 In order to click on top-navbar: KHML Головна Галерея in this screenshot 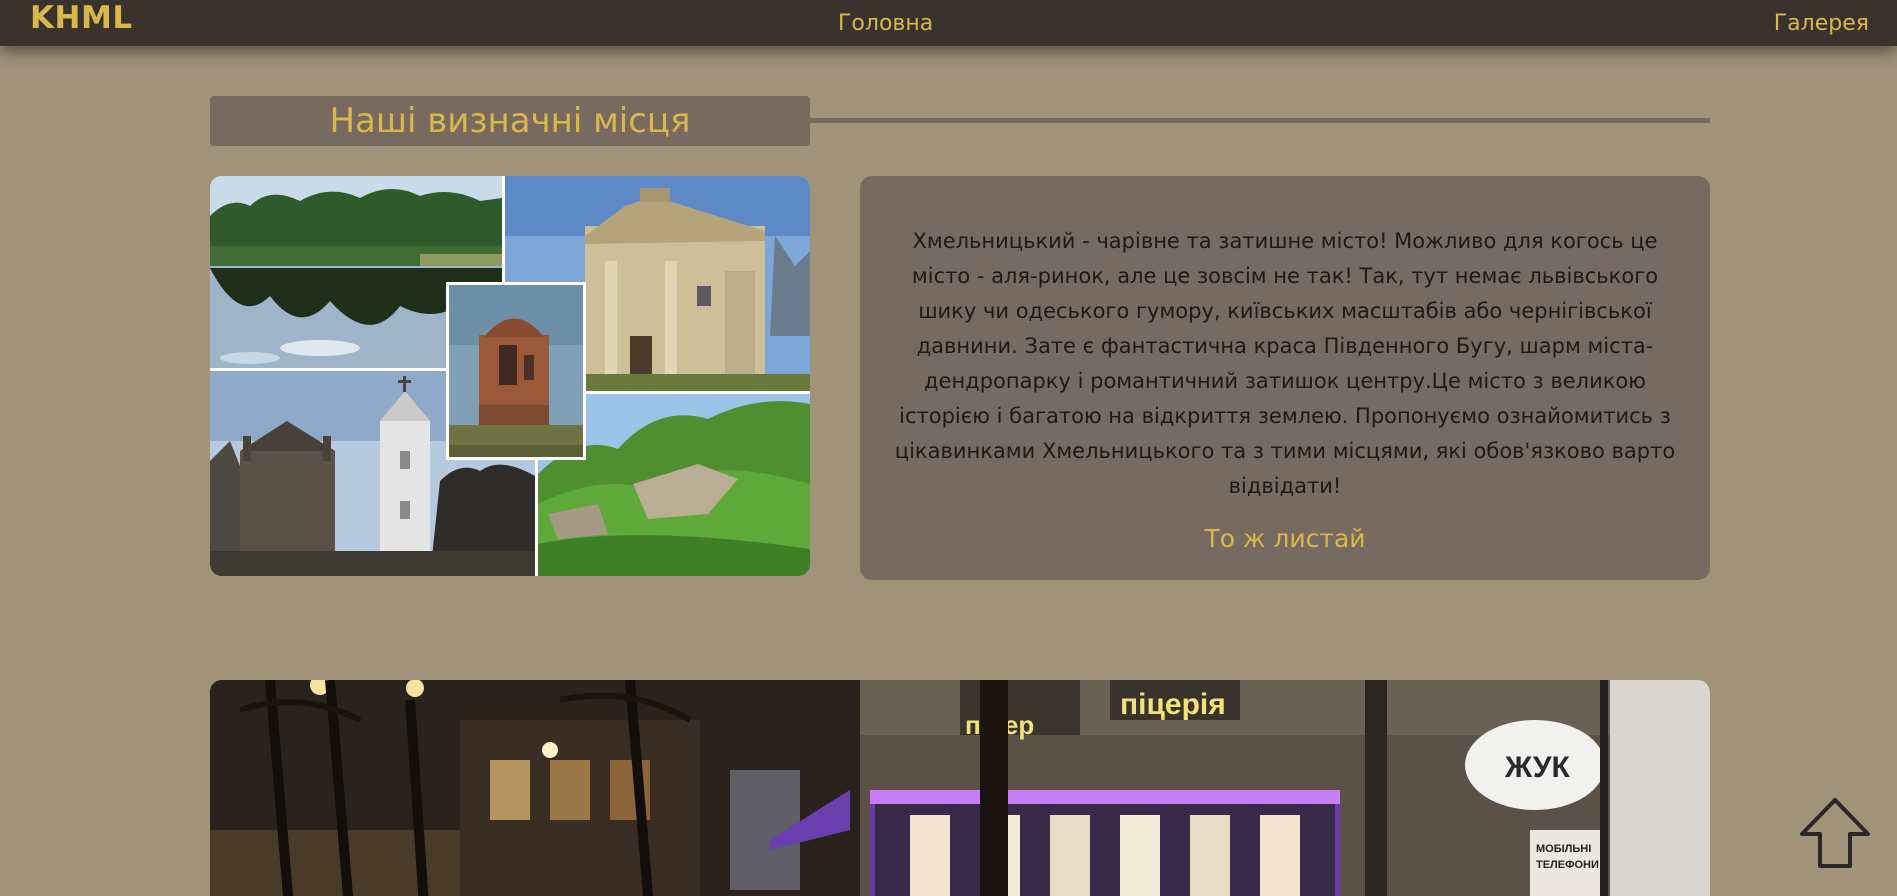, I will do `click(948, 23)`.